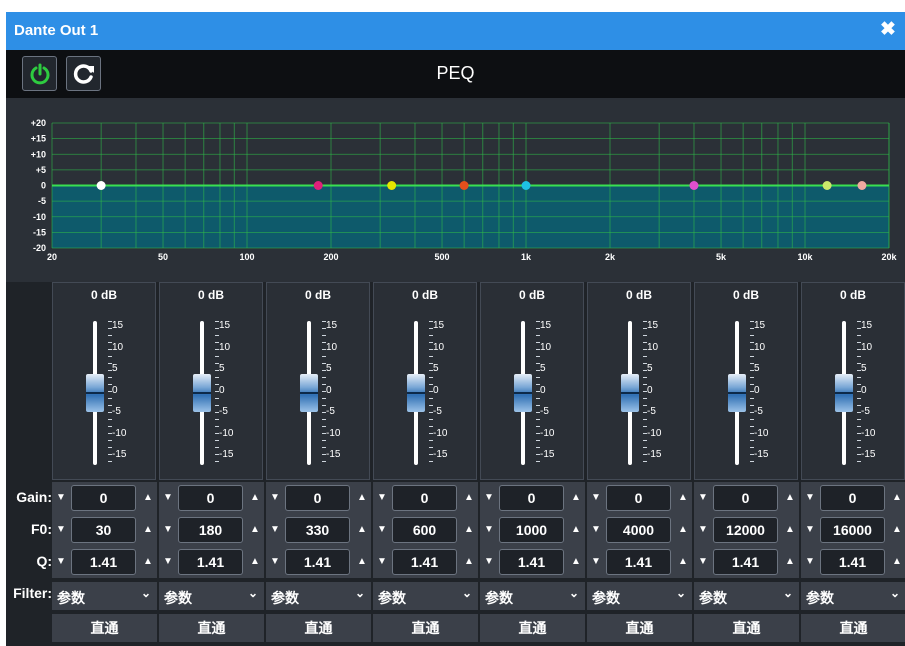 The height and width of the screenshot is (646, 905). What do you see at coordinates (888, 30) in the screenshot?
I see `close-x-icon: ✖` at bounding box center [888, 30].